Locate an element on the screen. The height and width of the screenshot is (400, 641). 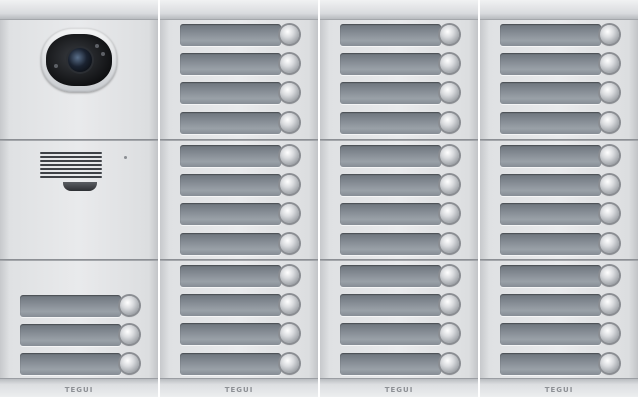
speaker-grille-icon is located at coordinates (71, 167).